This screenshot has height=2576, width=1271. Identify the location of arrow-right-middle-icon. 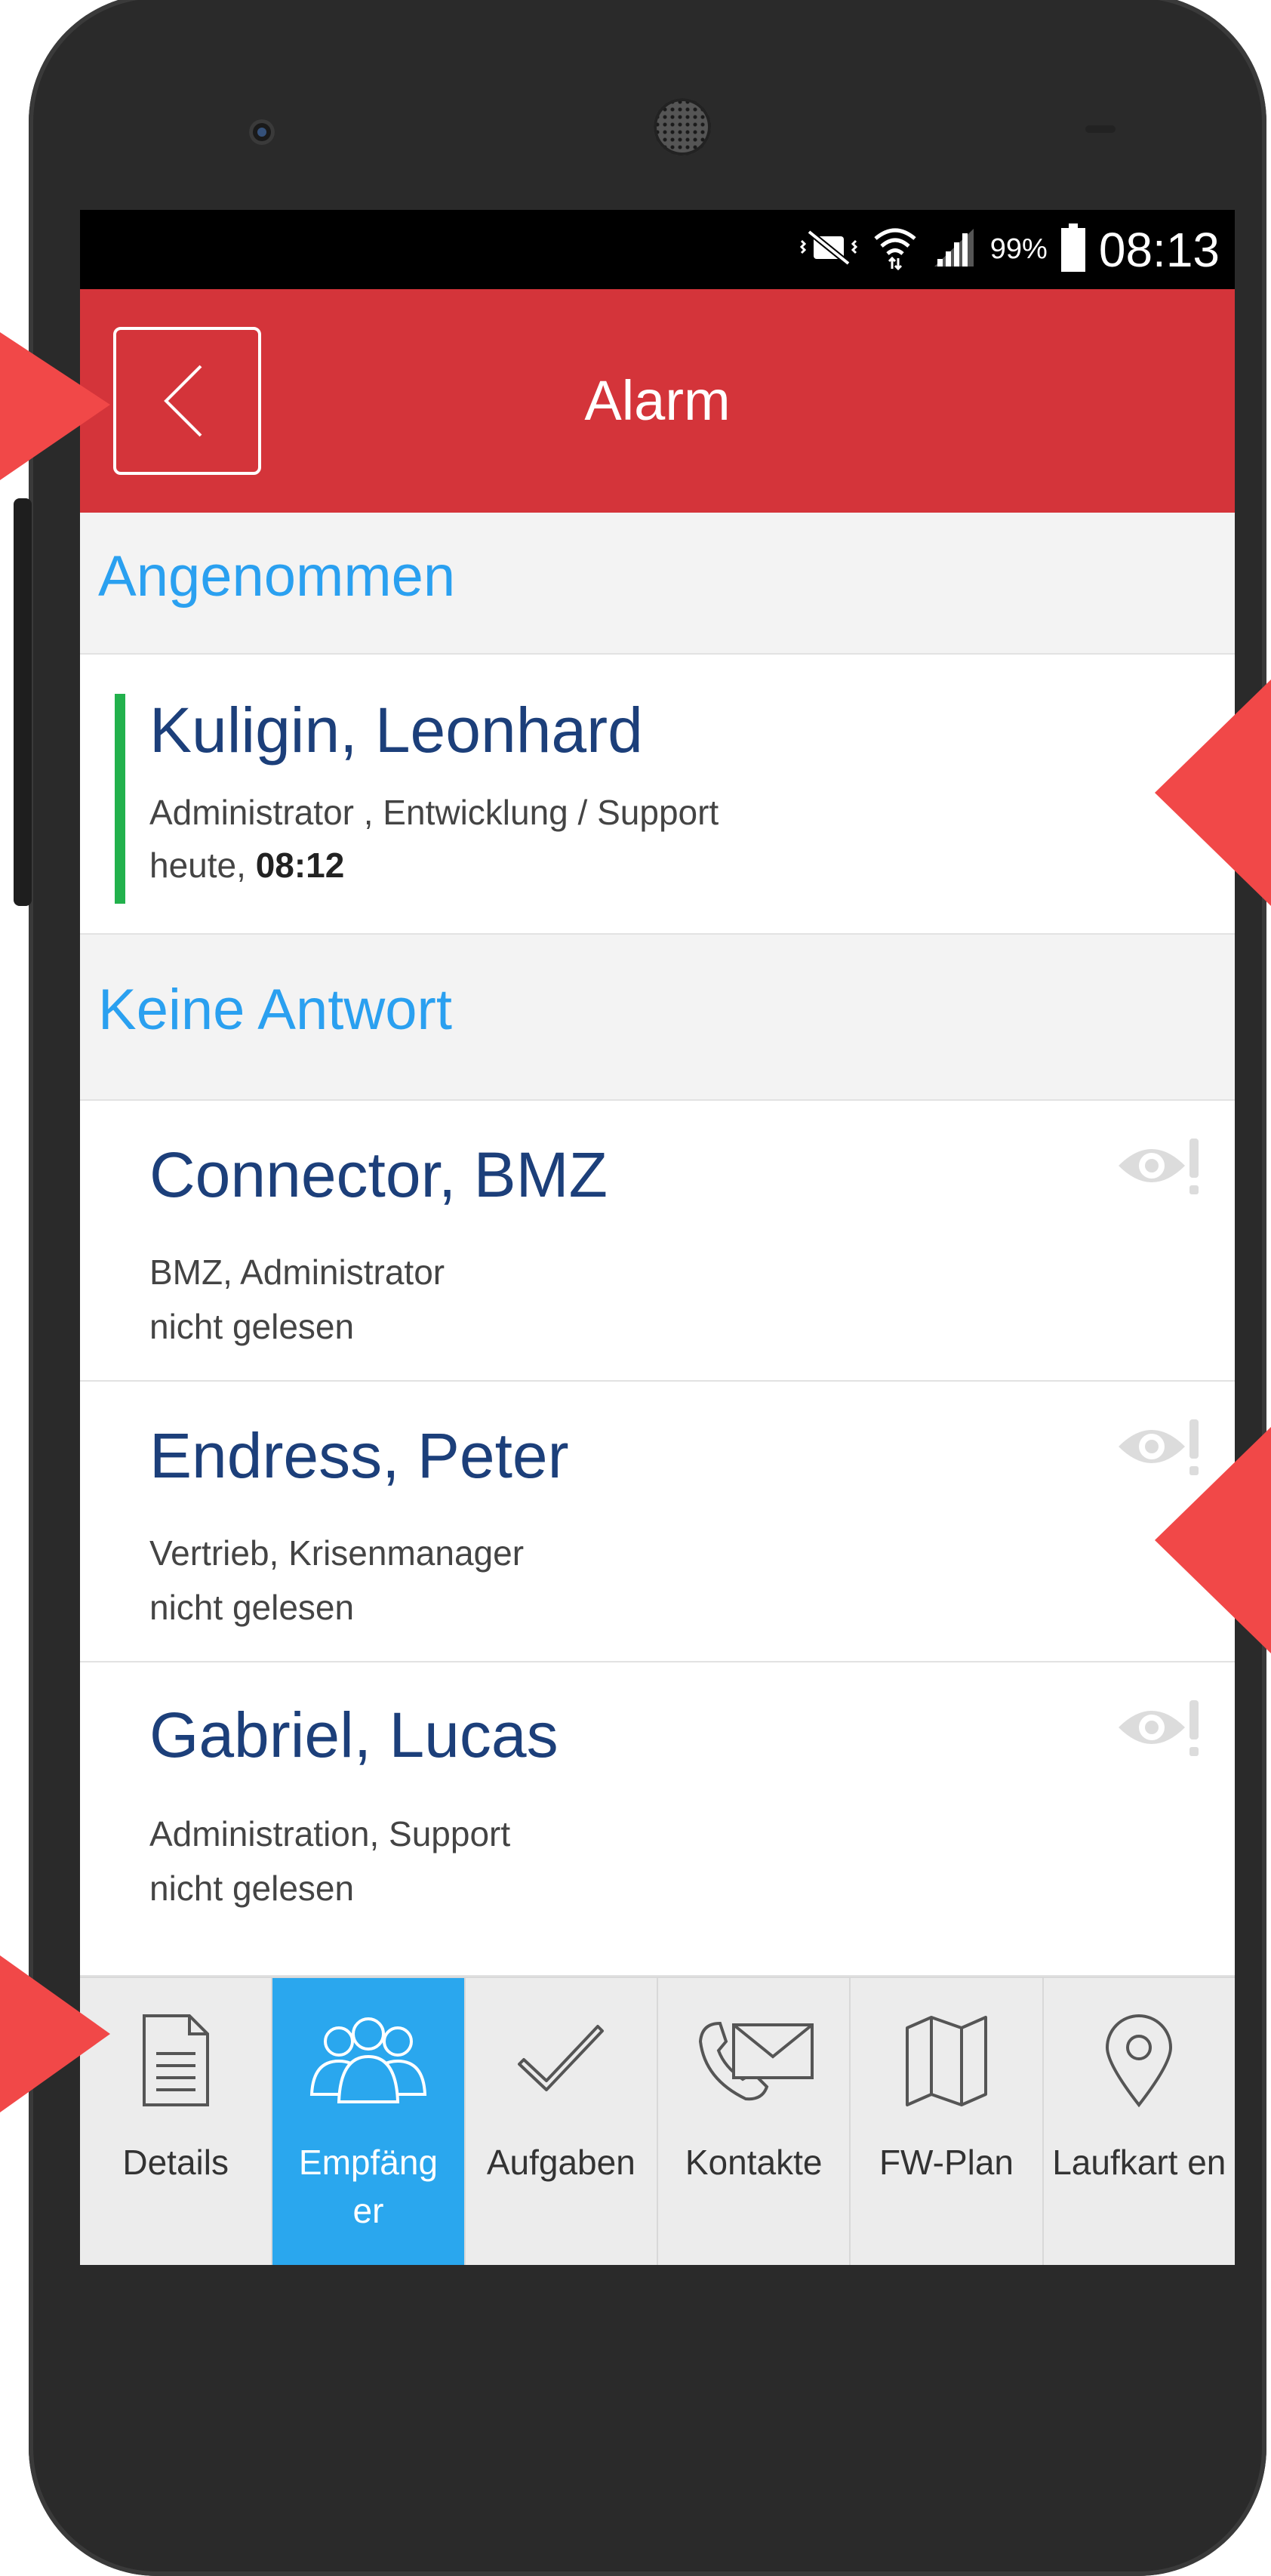
(1213, 1540).